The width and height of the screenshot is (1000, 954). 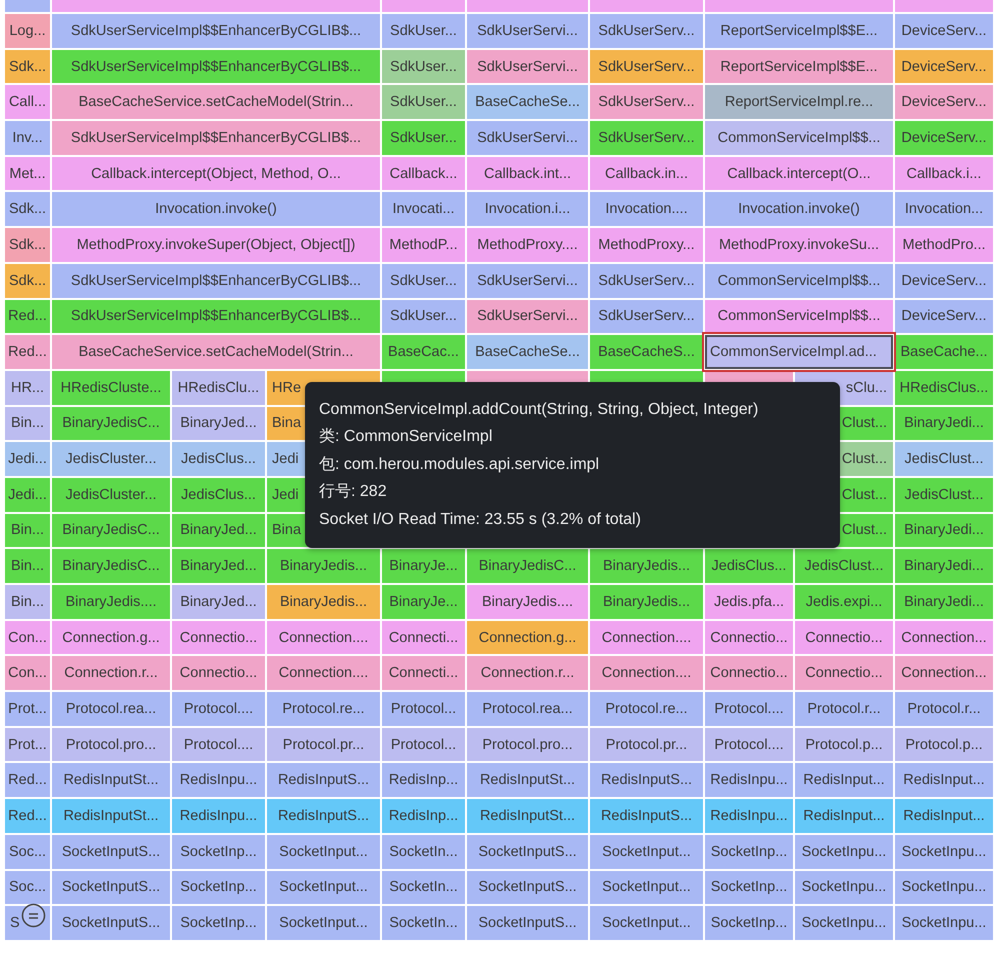 What do you see at coordinates (539, 410) in the screenshot?
I see `tooltip-line: CommonServiceImpl.addCount(String, String, Object, Integer)` at bounding box center [539, 410].